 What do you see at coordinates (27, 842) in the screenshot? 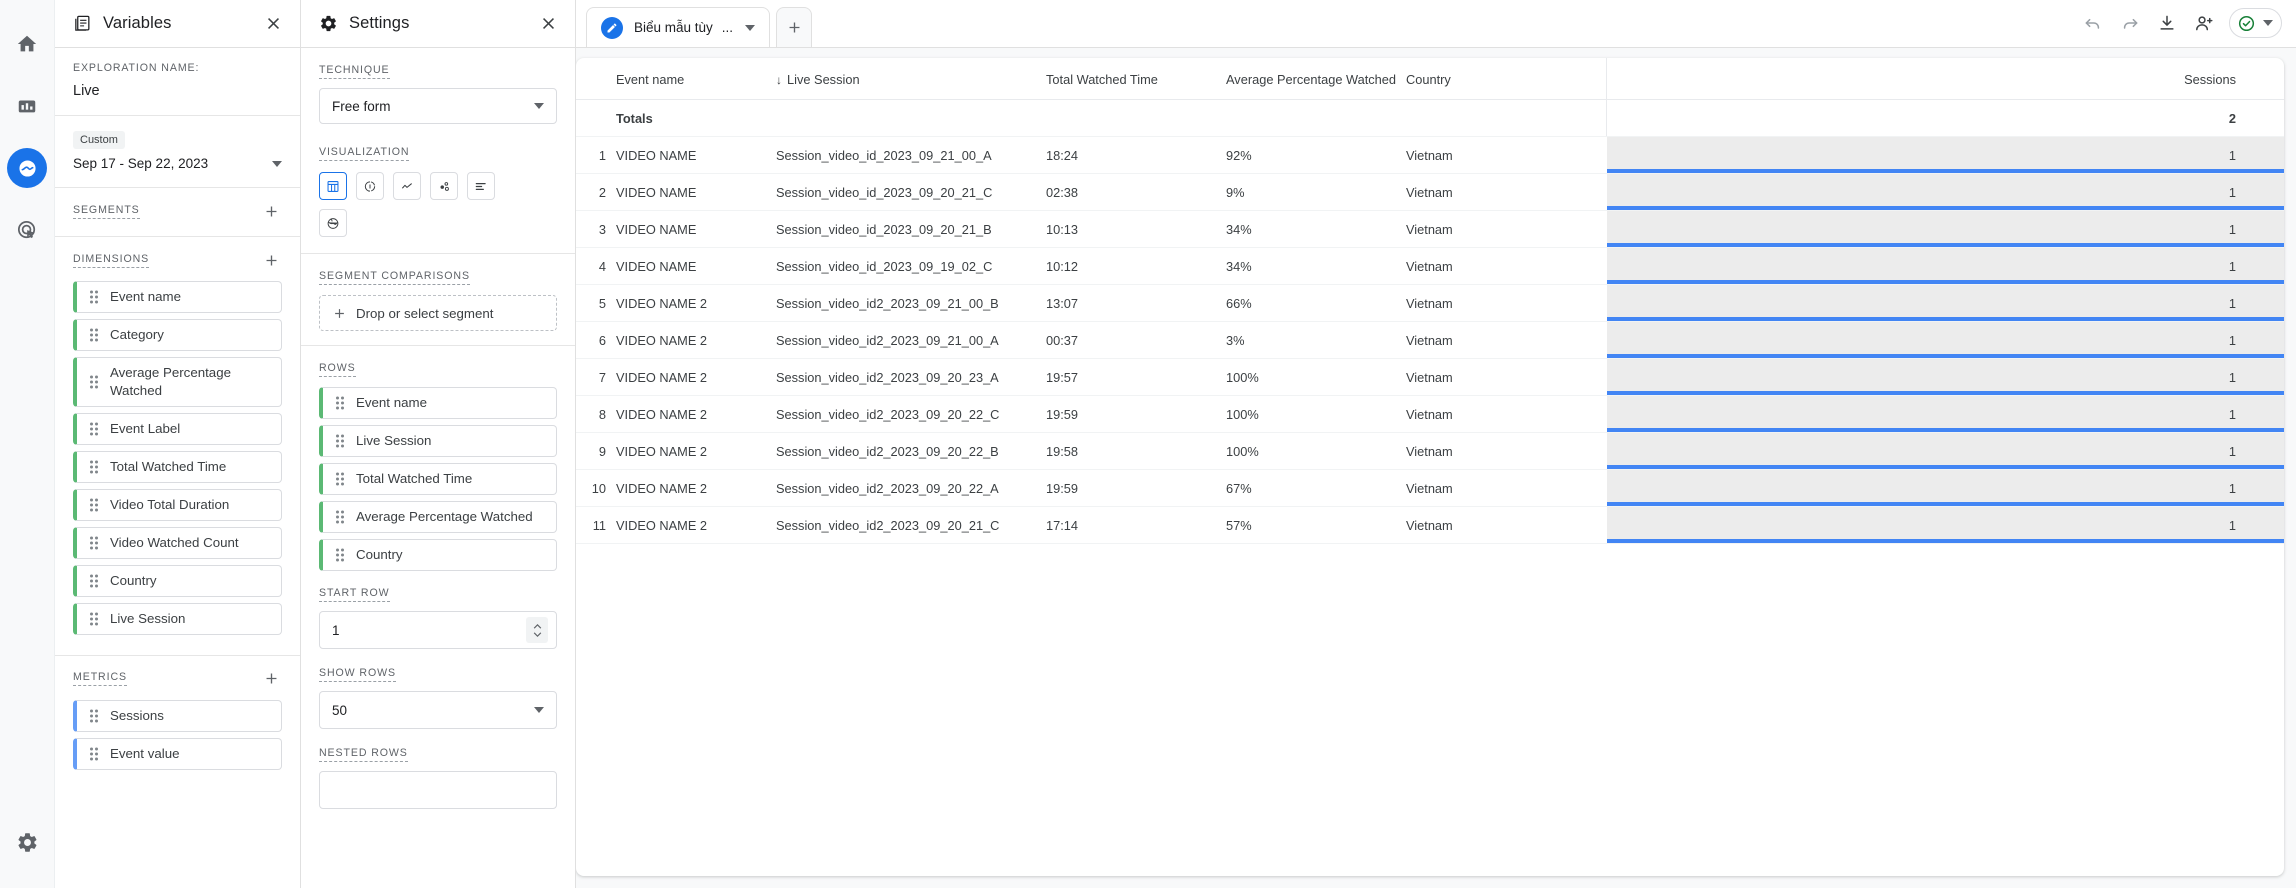
I see `settings-gear-icon` at bounding box center [27, 842].